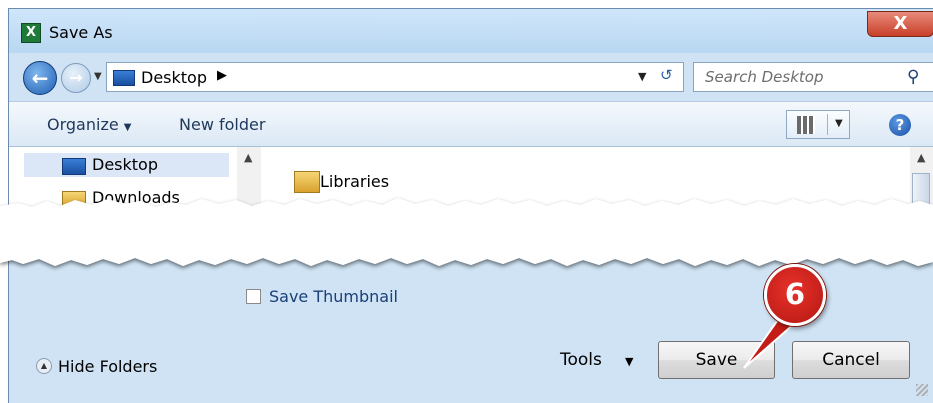  Describe the element at coordinates (581, 360) in the screenshot. I see `tools-menu-button: Tools` at that location.